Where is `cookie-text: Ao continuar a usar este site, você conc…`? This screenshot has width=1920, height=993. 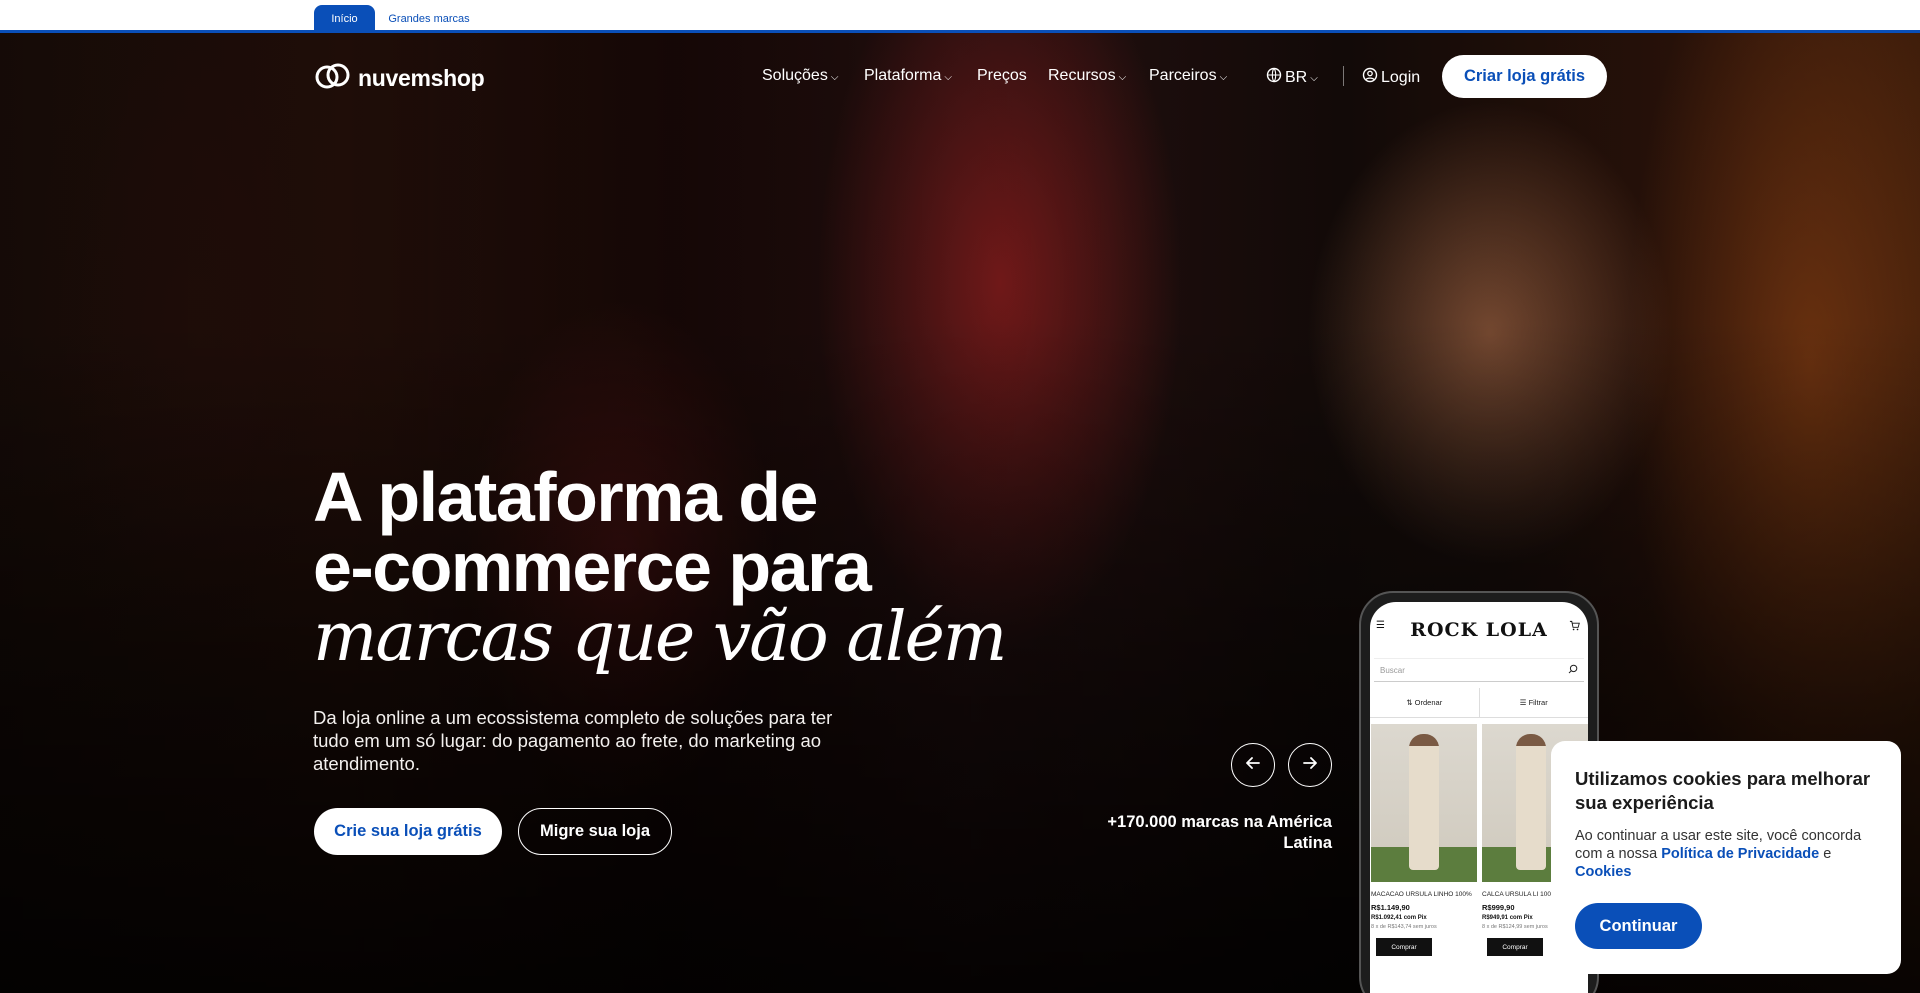 cookie-text: Ao continuar a usar este site, você conc… is located at coordinates (1726, 854).